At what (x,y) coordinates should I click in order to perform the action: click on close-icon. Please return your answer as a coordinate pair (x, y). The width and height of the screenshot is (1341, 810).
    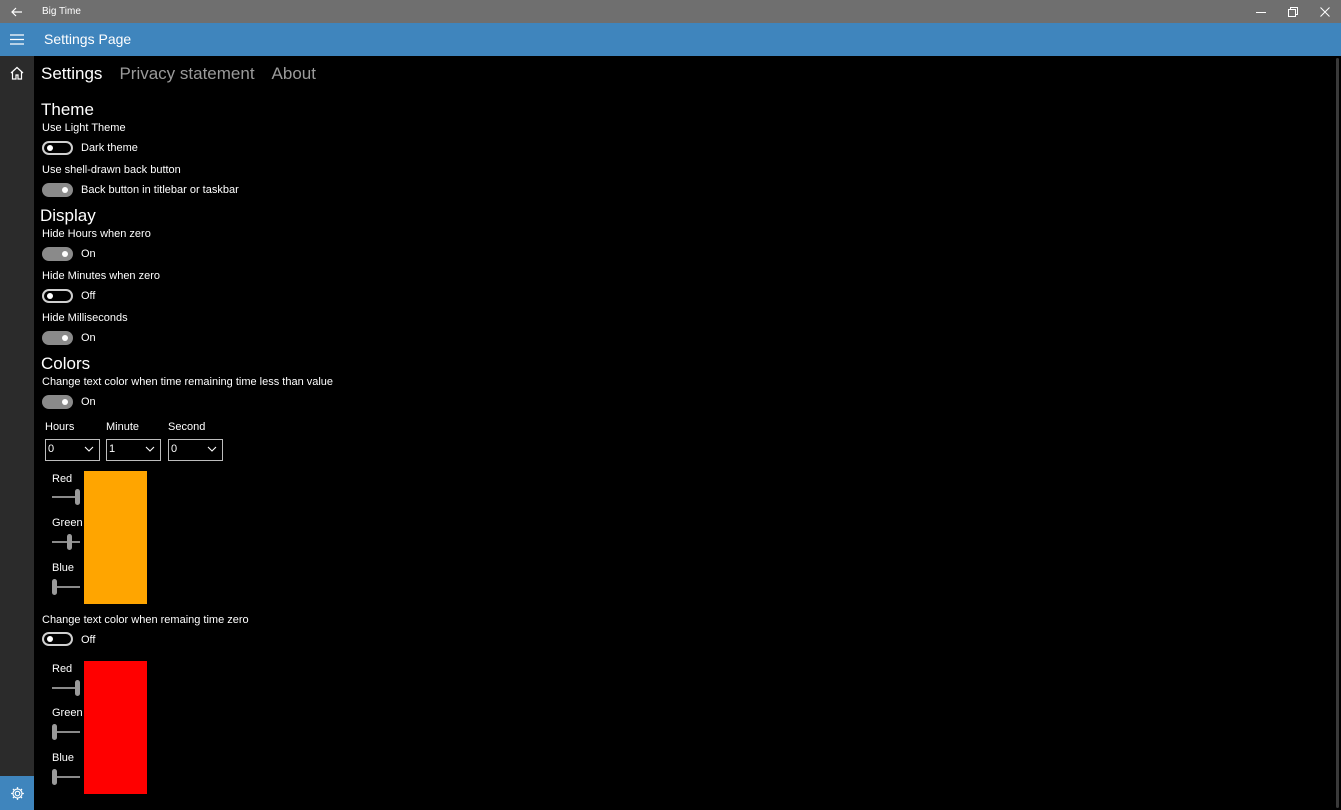
    Looking at the image, I should click on (1325, 11).